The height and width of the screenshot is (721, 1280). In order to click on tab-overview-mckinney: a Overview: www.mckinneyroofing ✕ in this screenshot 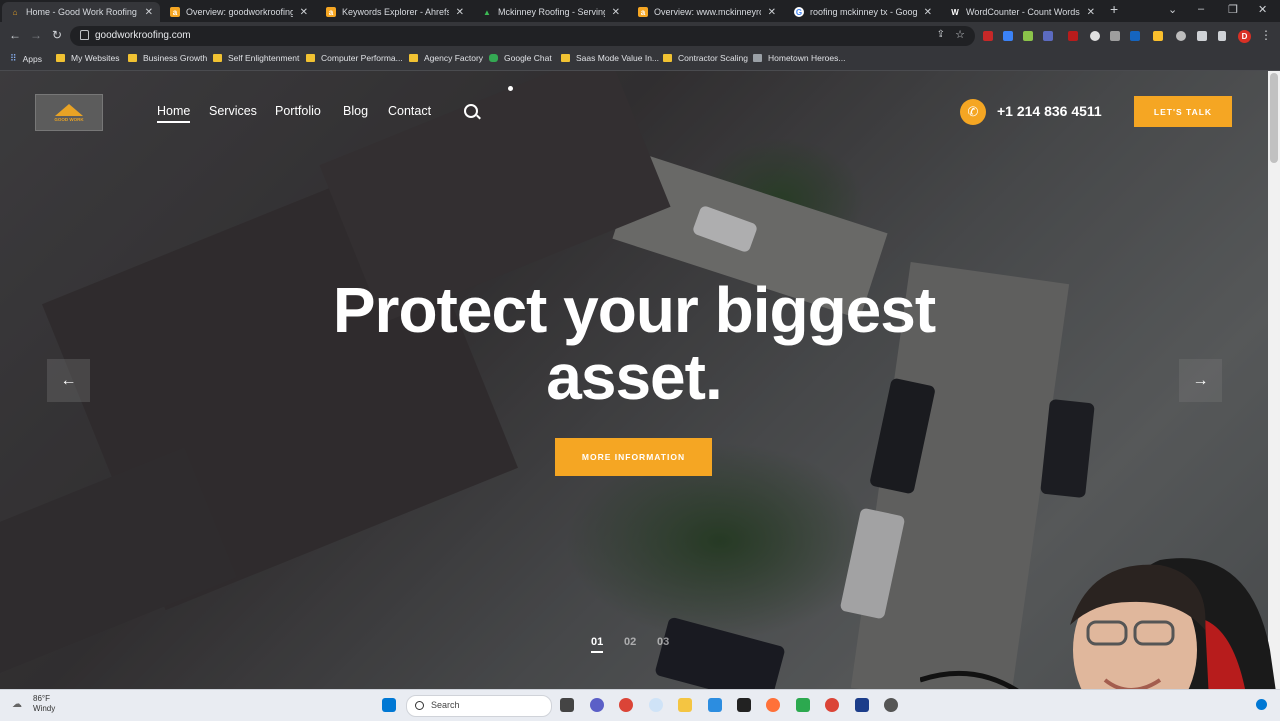, I will do `click(706, 12)`.